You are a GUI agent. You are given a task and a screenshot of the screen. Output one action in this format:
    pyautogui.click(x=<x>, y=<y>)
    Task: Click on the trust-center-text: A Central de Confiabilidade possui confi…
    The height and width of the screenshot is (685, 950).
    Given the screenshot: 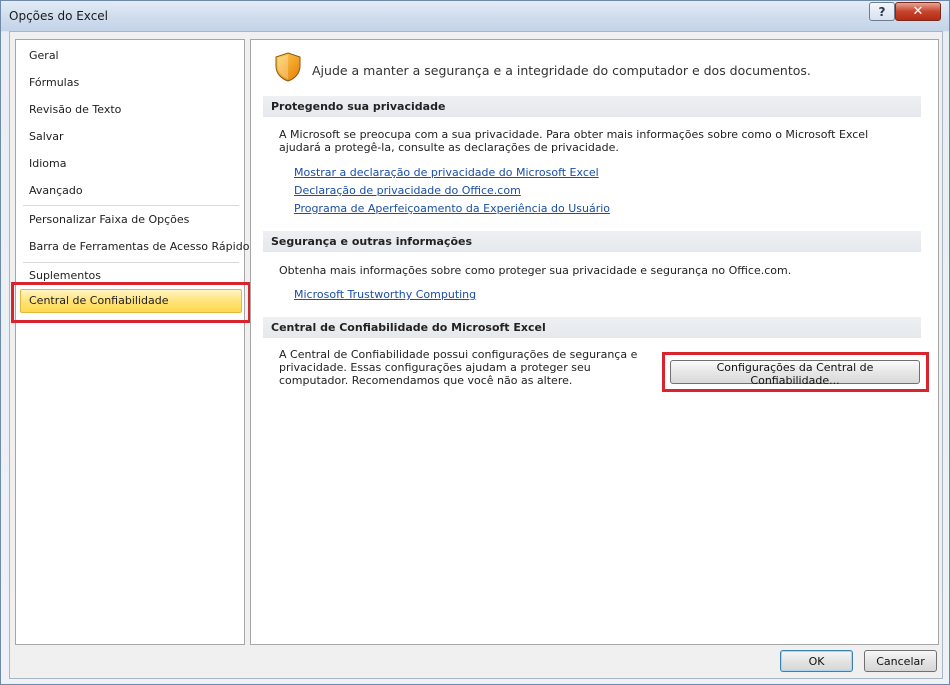 What is the action you would take?
    pyautogui.click(x=458, y=367)
    